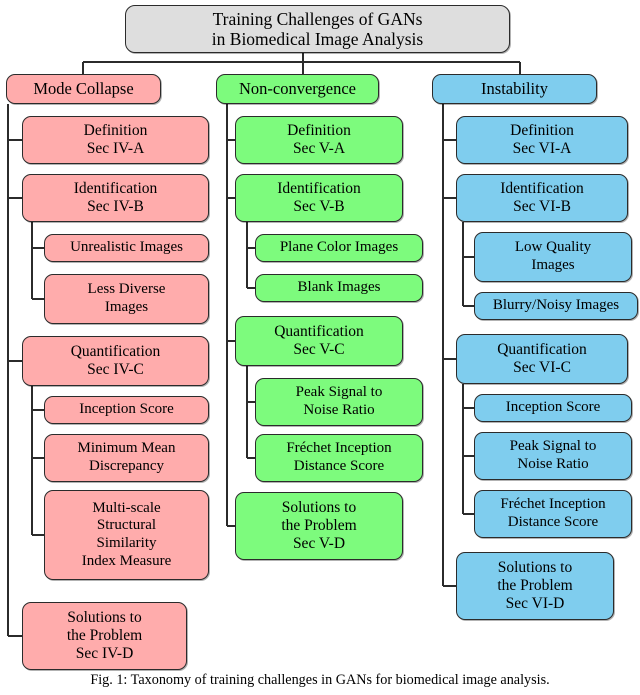  I want to click on node-mode-collapse-minimum-mean-discrepancy: Minimum Mean Discrepancy, so click(126, 458).